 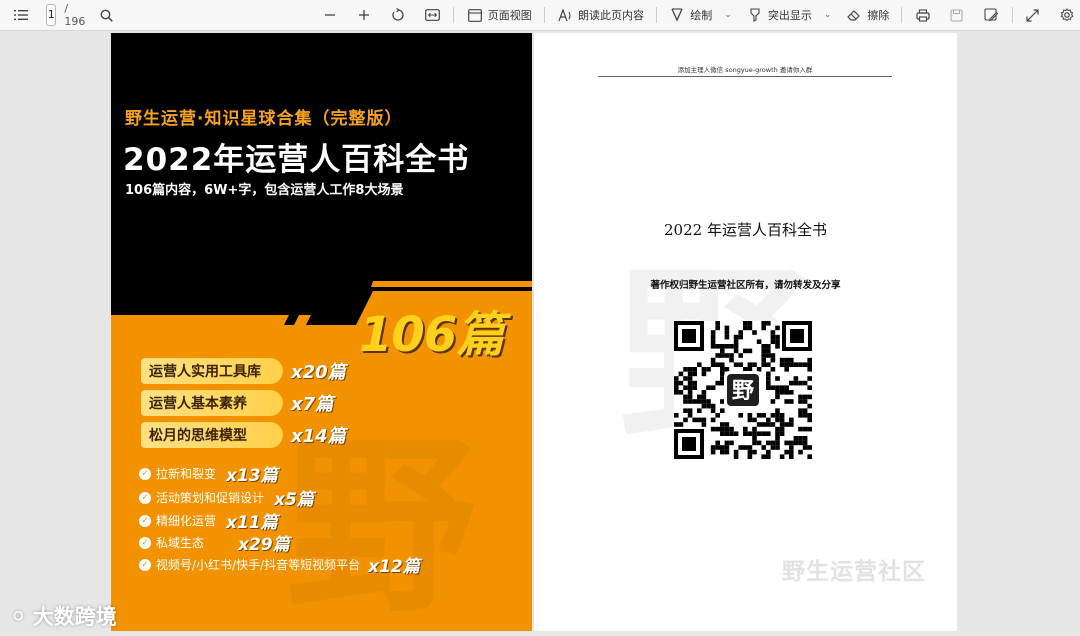 I want to click on fit-width-button, so click(x=432, y=15).